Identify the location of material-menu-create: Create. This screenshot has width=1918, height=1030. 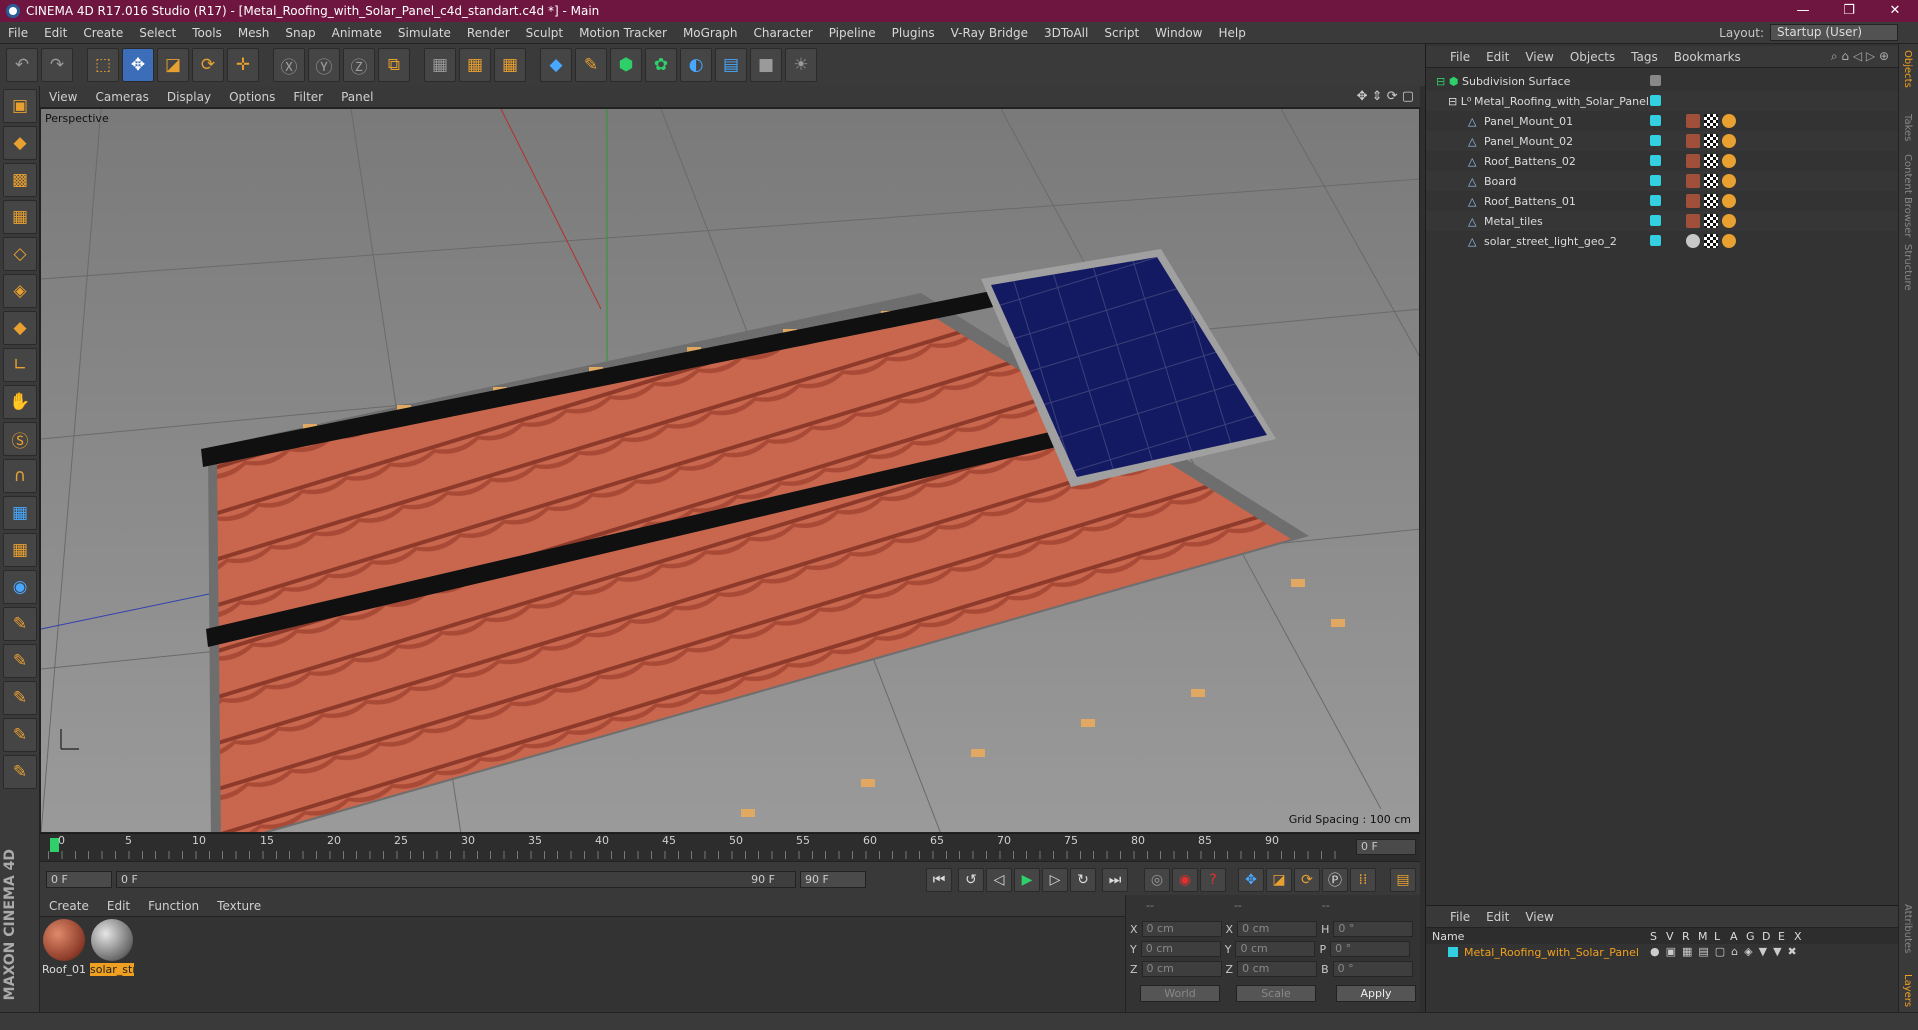
(69, 906).